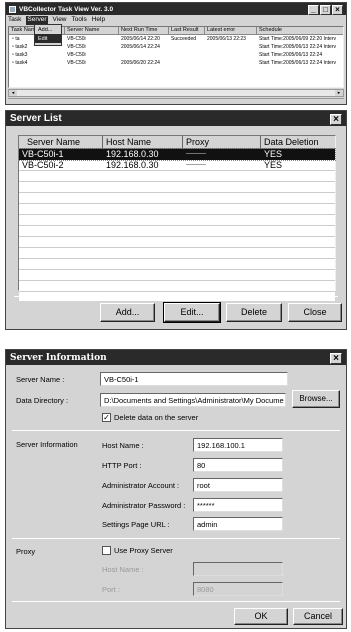 The height and width of the screenshot is (632, 351). What do you see at coordinates (140, 39) in the screenshot?
I see `next-run: 2005/06/14 22:20` at bounding box center [140, 39].